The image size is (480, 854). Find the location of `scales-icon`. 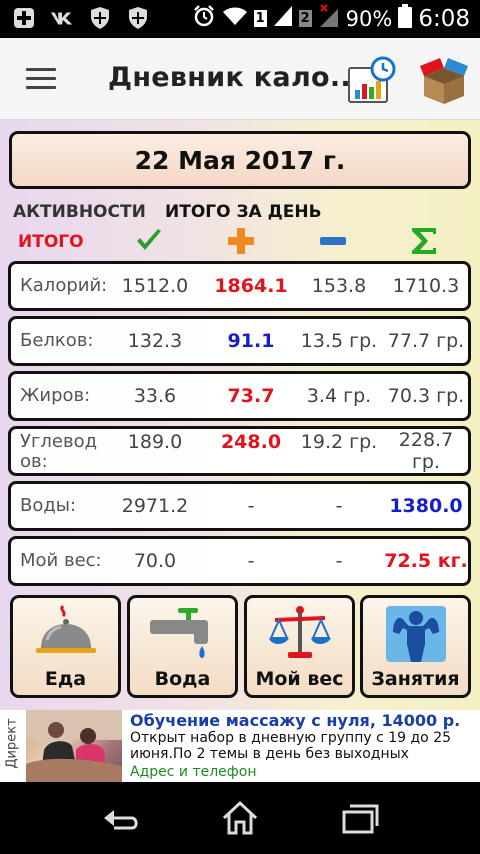

scales-icon is located at coordinates (300, 634).